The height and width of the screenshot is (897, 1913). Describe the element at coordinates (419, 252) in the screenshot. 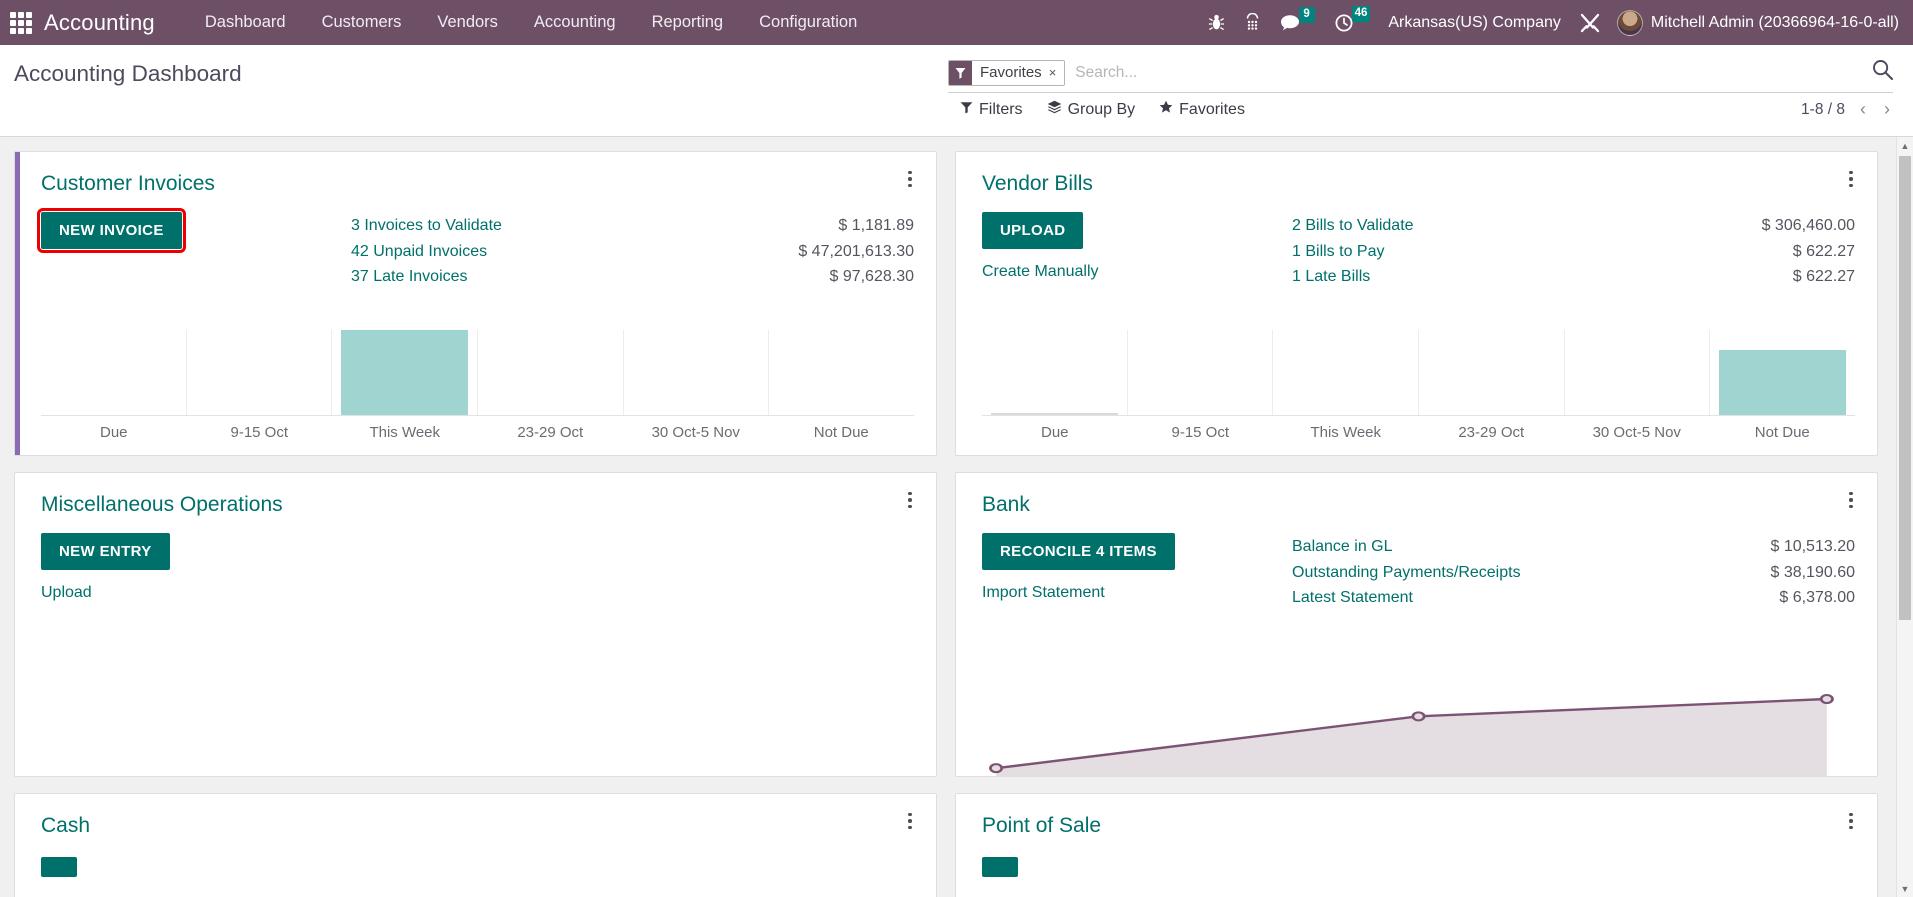

I see `unpaid-invoices-link: 42 Unpaid Invoices` at that location.